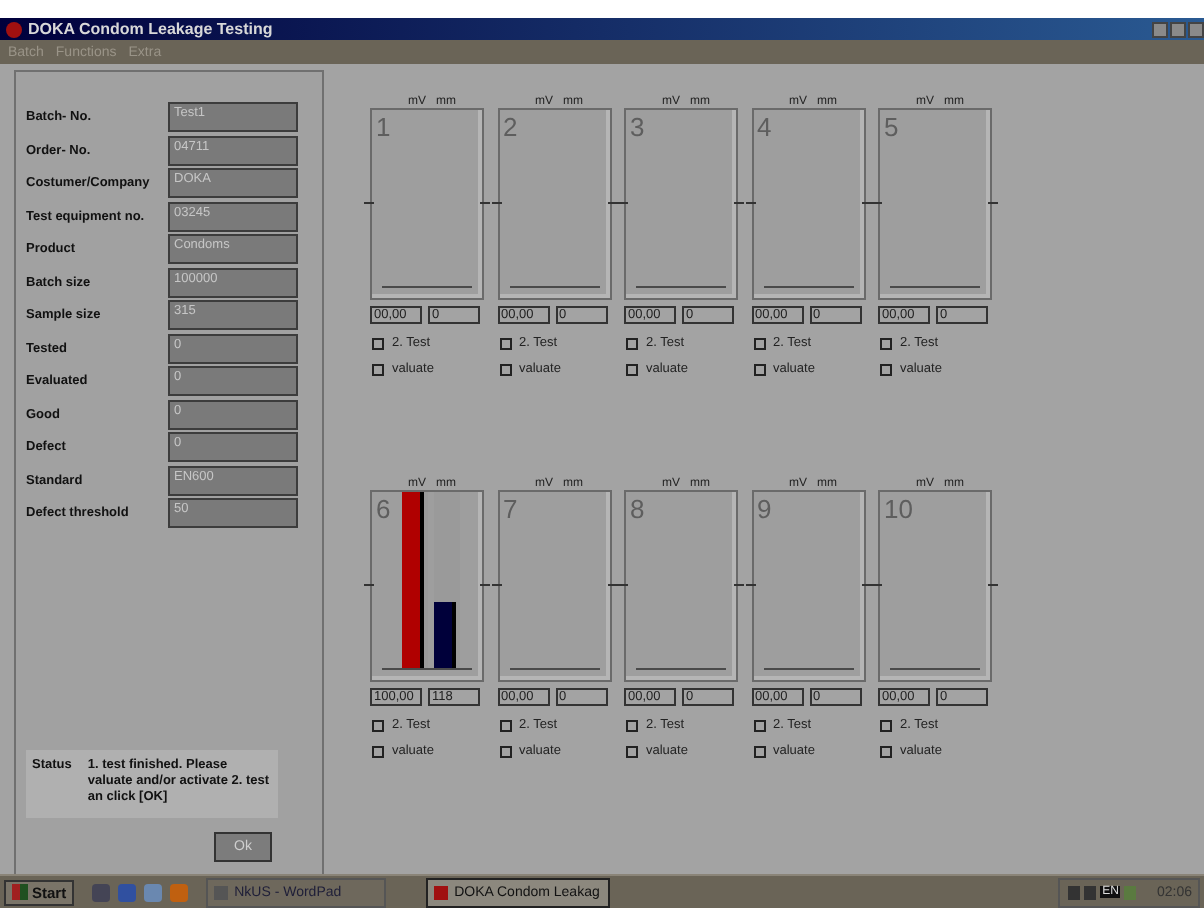  I want to click on window-title: DOKA Condom Leakage Testing, so click(150, 29).